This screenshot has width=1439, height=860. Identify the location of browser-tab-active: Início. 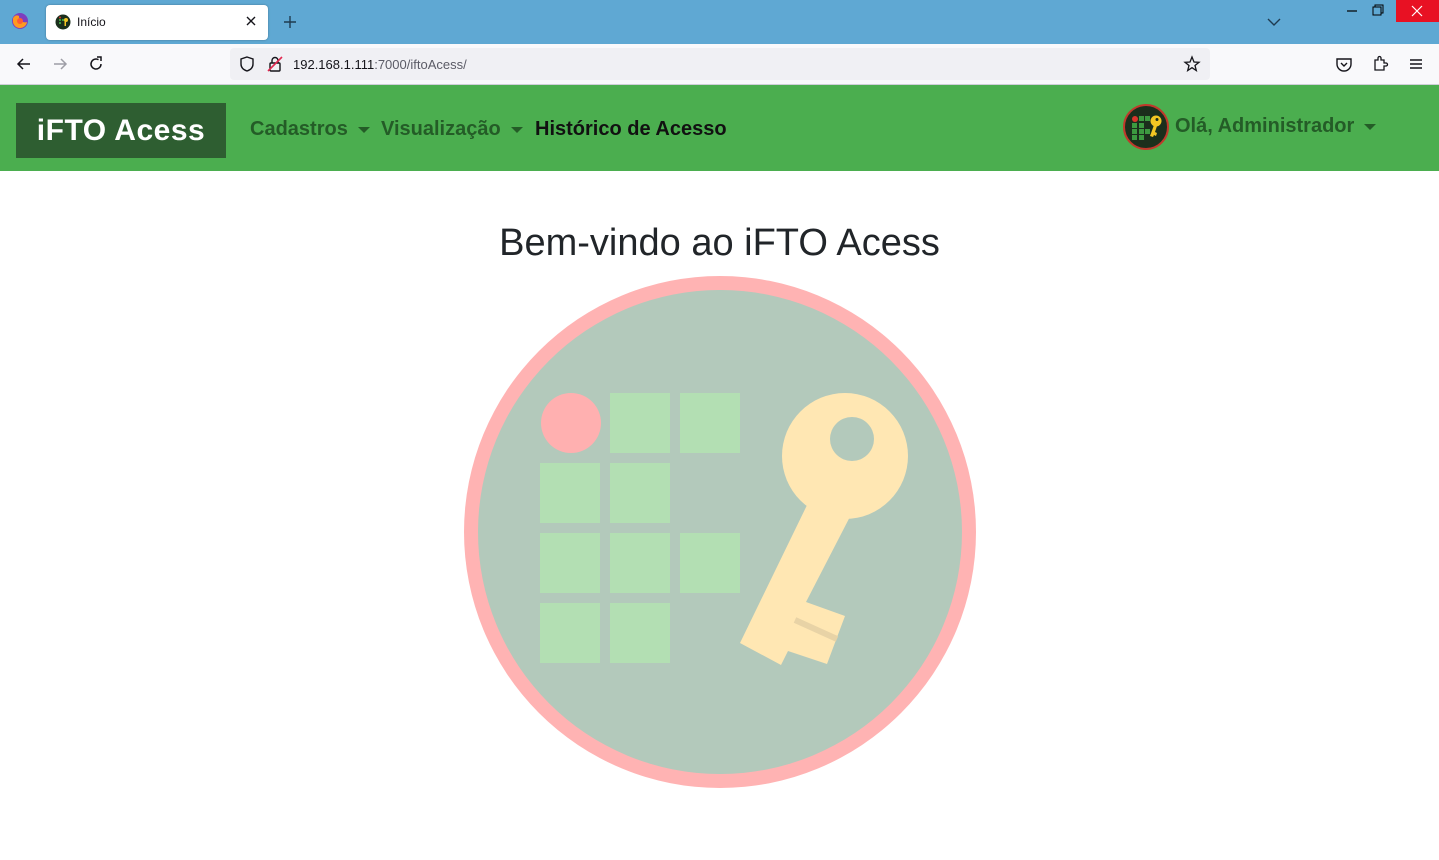
(157, 22).